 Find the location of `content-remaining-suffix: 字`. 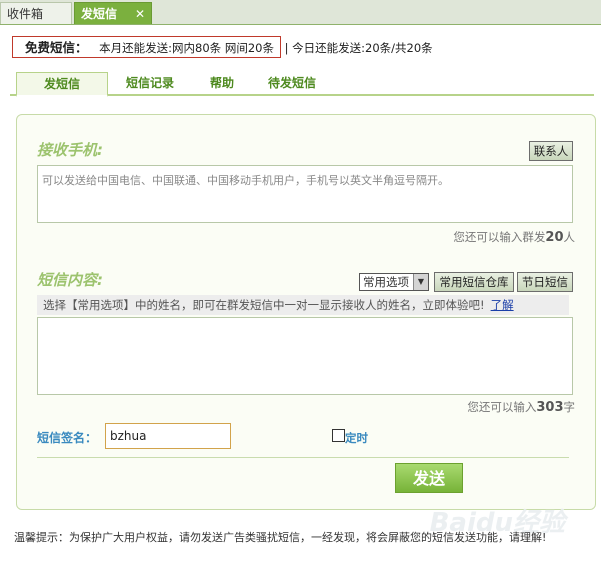

content-remaining-suffix: 字 is located at coordinates (569, 407).